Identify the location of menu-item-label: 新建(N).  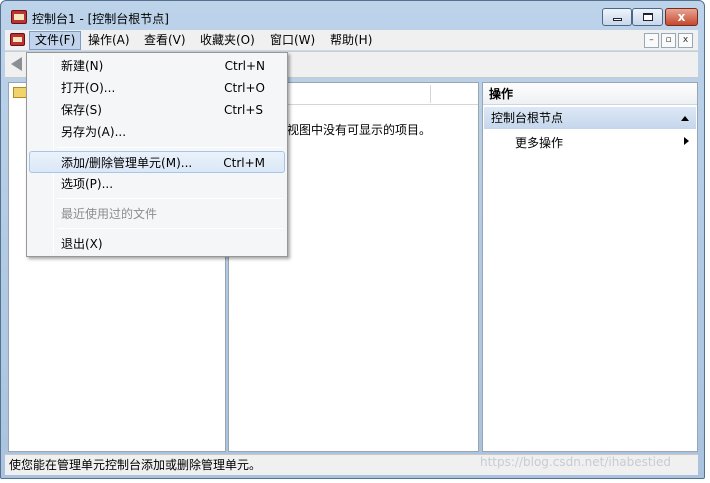
(82, 66).